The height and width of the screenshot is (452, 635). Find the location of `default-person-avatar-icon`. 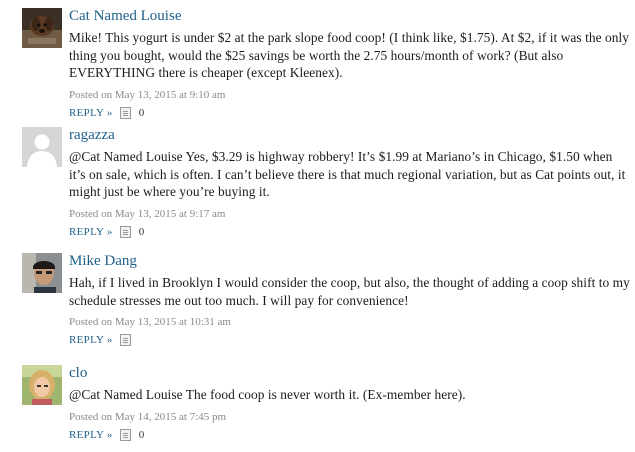

default-person-avatar-icon is located at coordinates (42, 147).